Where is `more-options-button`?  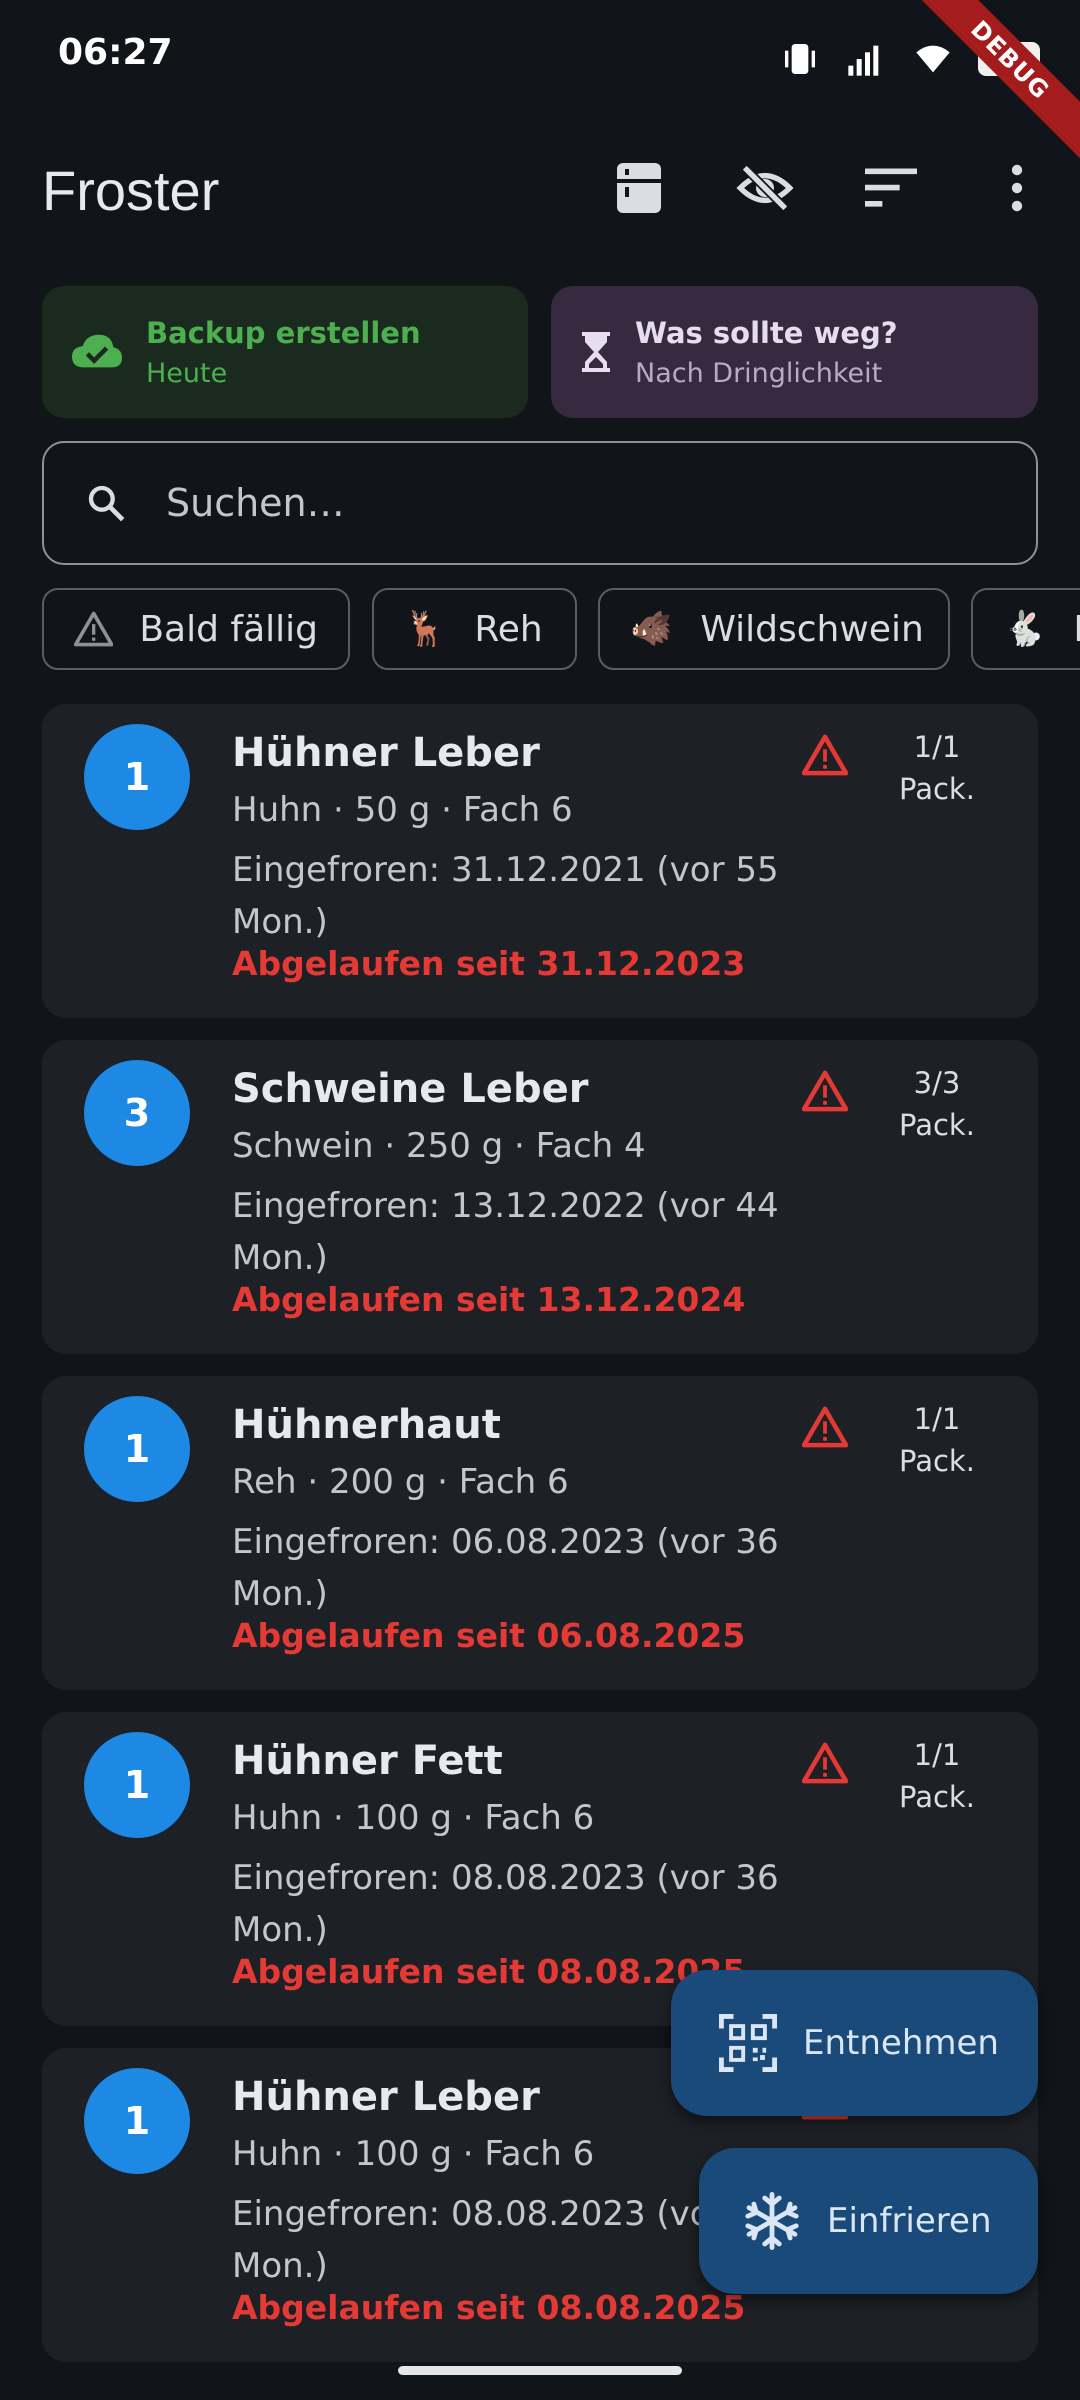 more-options-button is located at coordinates (1017, 188).